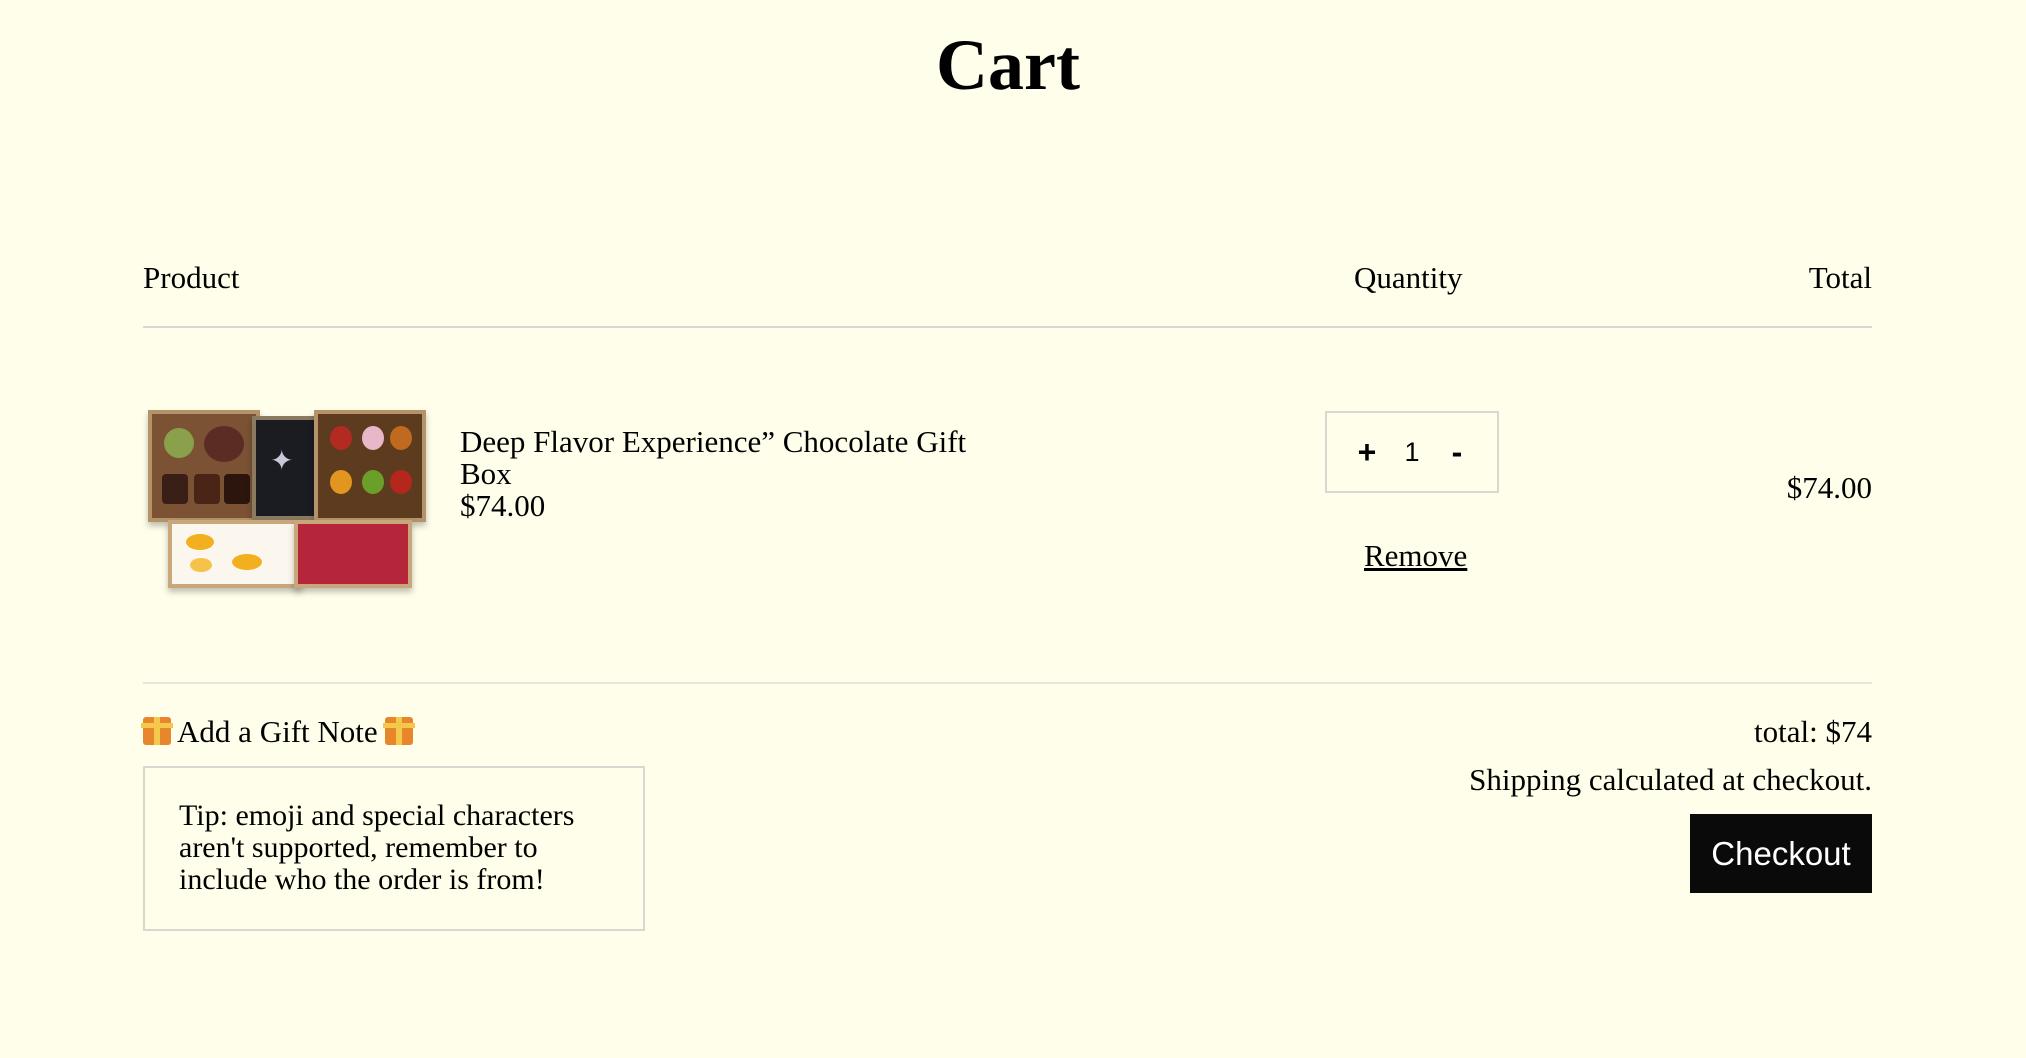 The height and width of the screenshot is (1058, 2026). I want to click on product-image: ✦, so click(287, 500).